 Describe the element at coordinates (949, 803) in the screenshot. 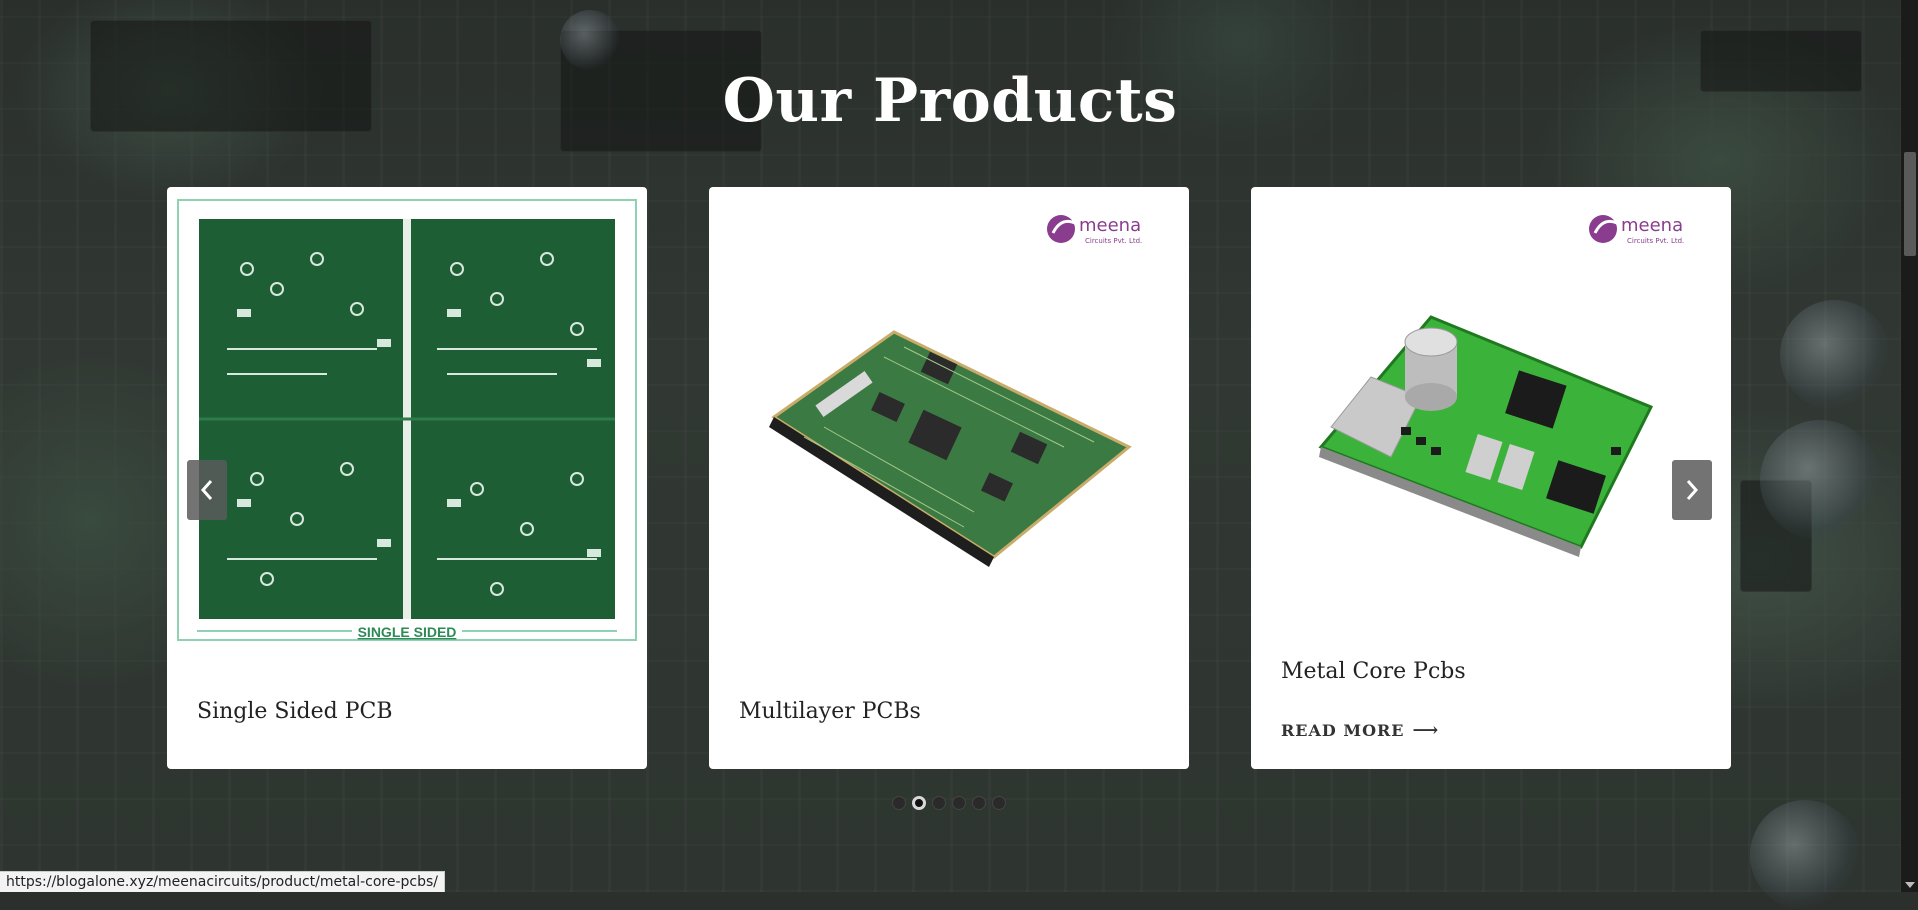

I see `carousel-dots` at that location.